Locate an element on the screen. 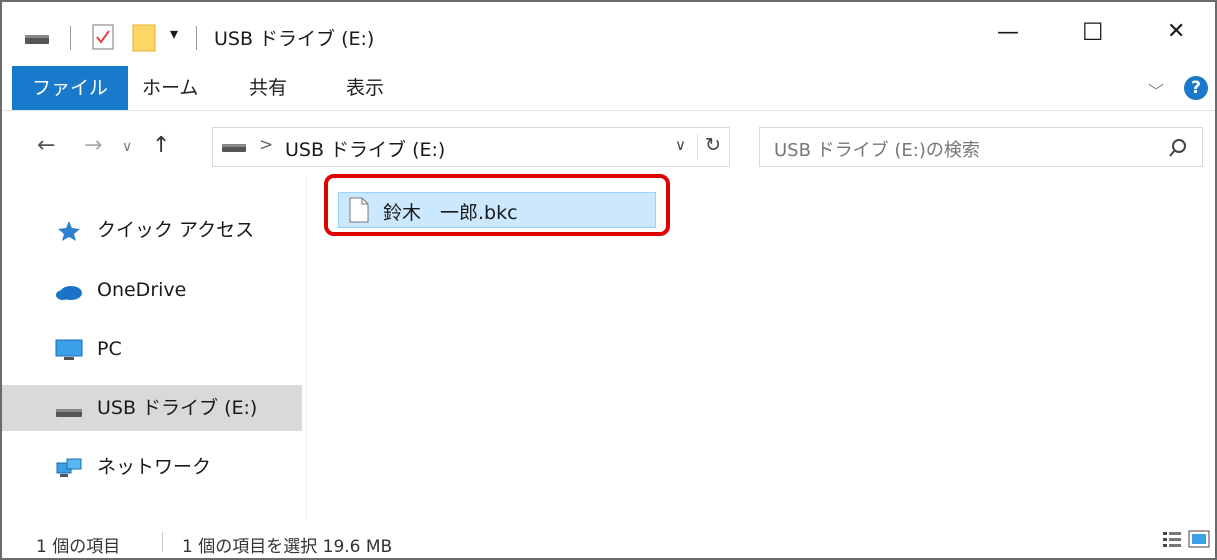  monitor-icon is located at coordinates (69, 349).